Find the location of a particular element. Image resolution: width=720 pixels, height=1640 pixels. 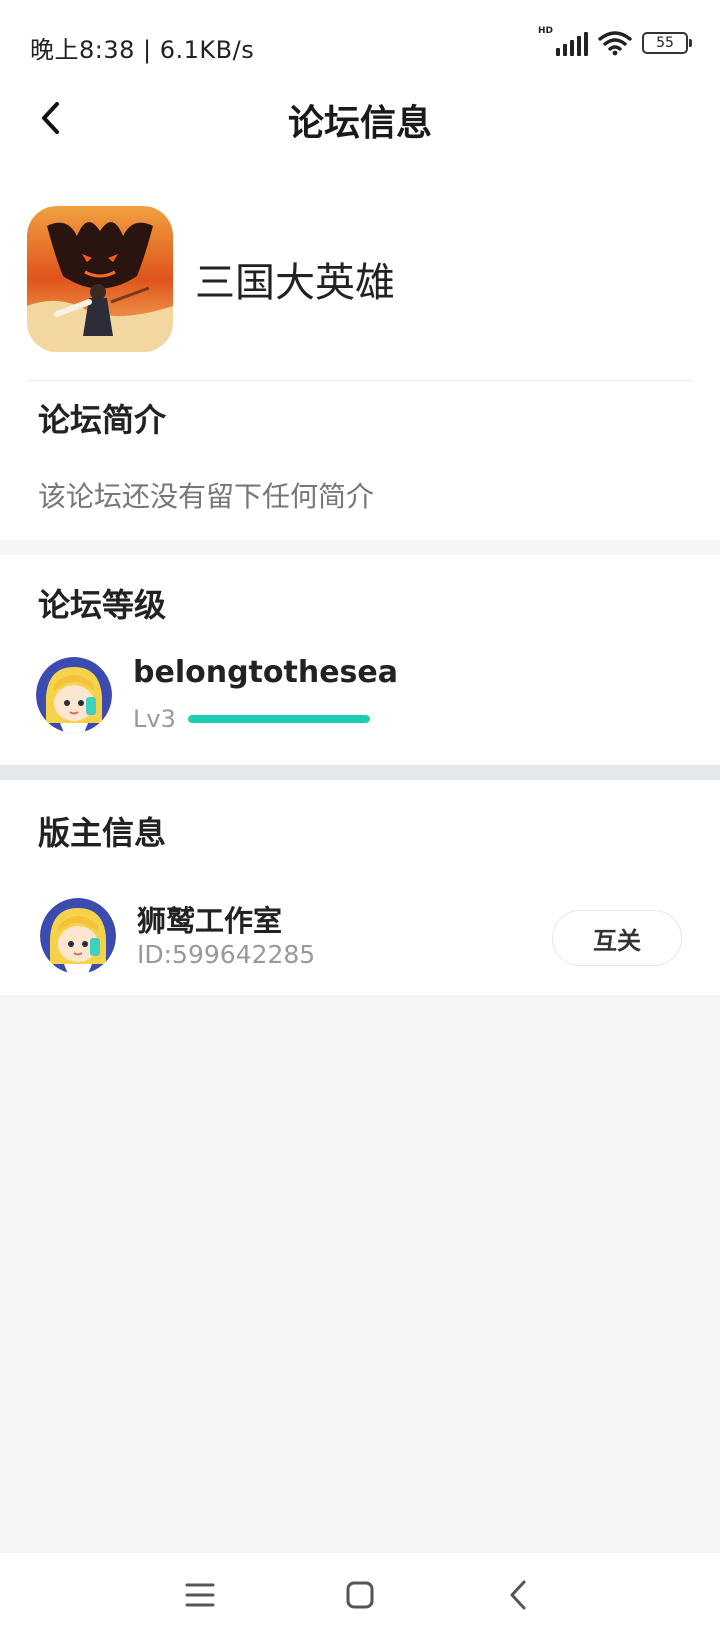

status-time-network: 晚上8:38 | 6.1KB/s is located at coordinates (142, 50).